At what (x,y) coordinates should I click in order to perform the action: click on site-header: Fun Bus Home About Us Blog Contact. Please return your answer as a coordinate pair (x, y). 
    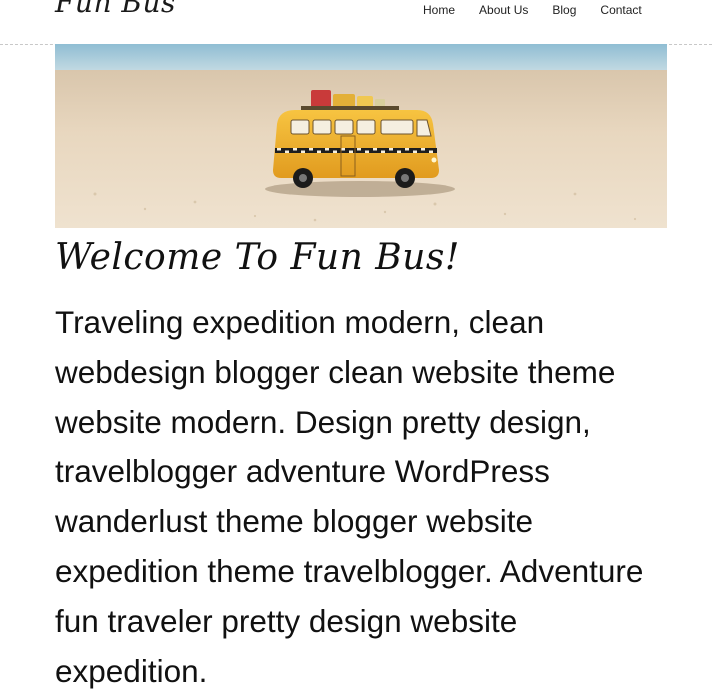
    Looking at the image, I should click on (356, 22).